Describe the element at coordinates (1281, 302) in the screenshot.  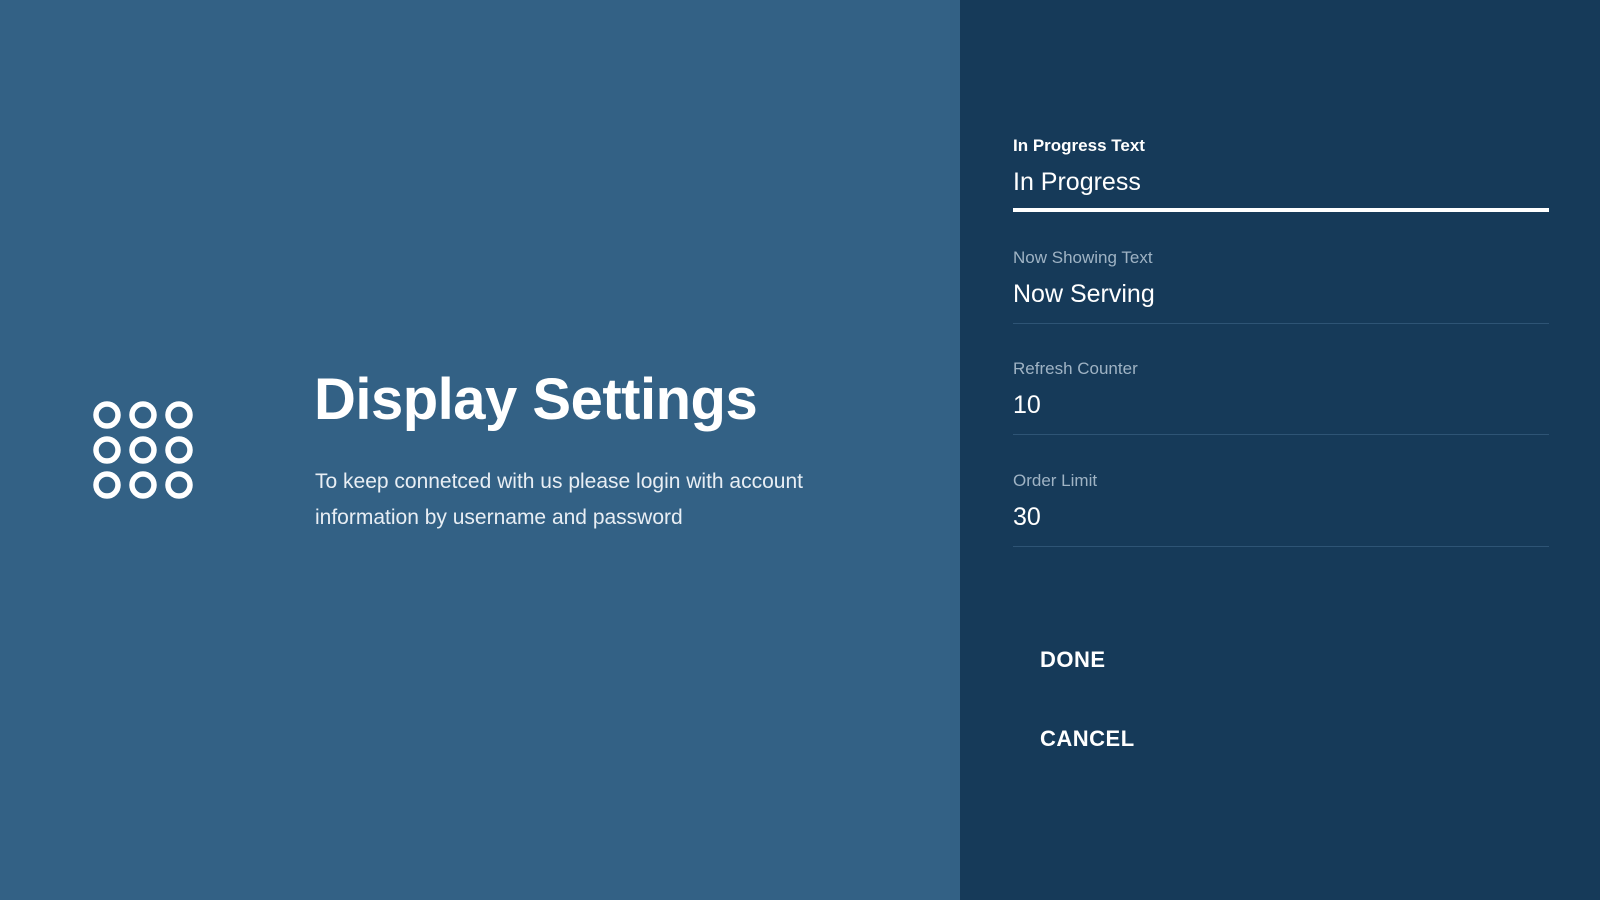
I see `now-showing-text-input` at that location.